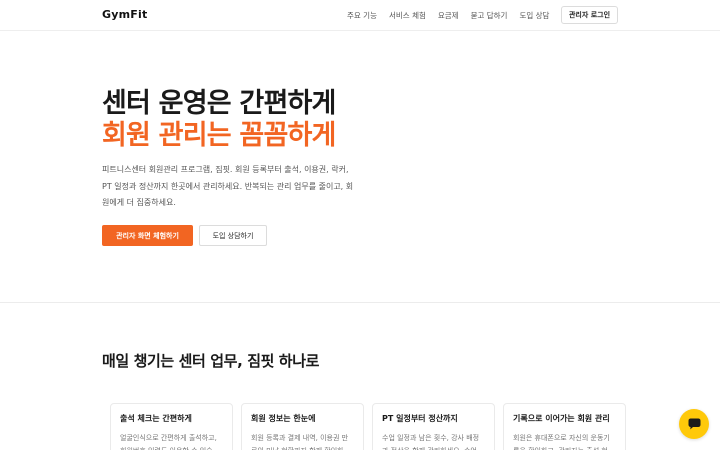 The width and height of the screenshot is (720, 450). I want to click on admin-login-button: 관리자 로그인, so click(589, 15).